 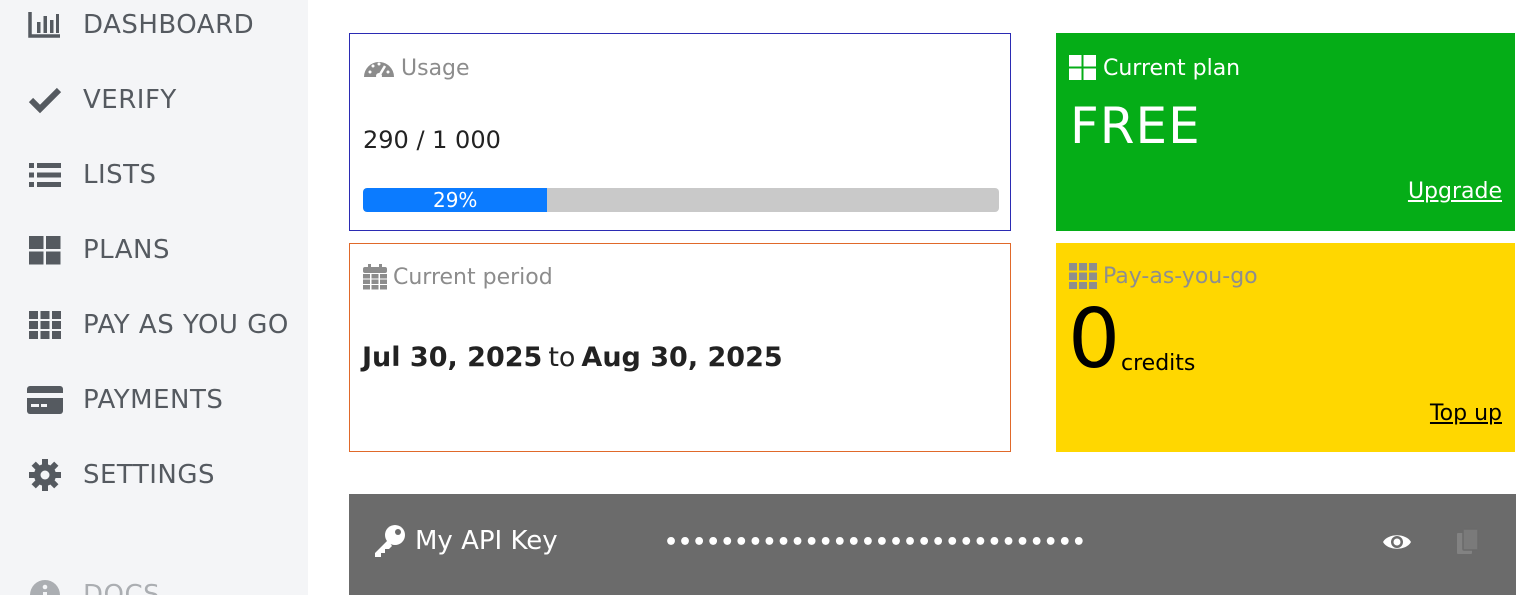 I want to click on usage-card-header: Usage, so click(x=416, y=68).